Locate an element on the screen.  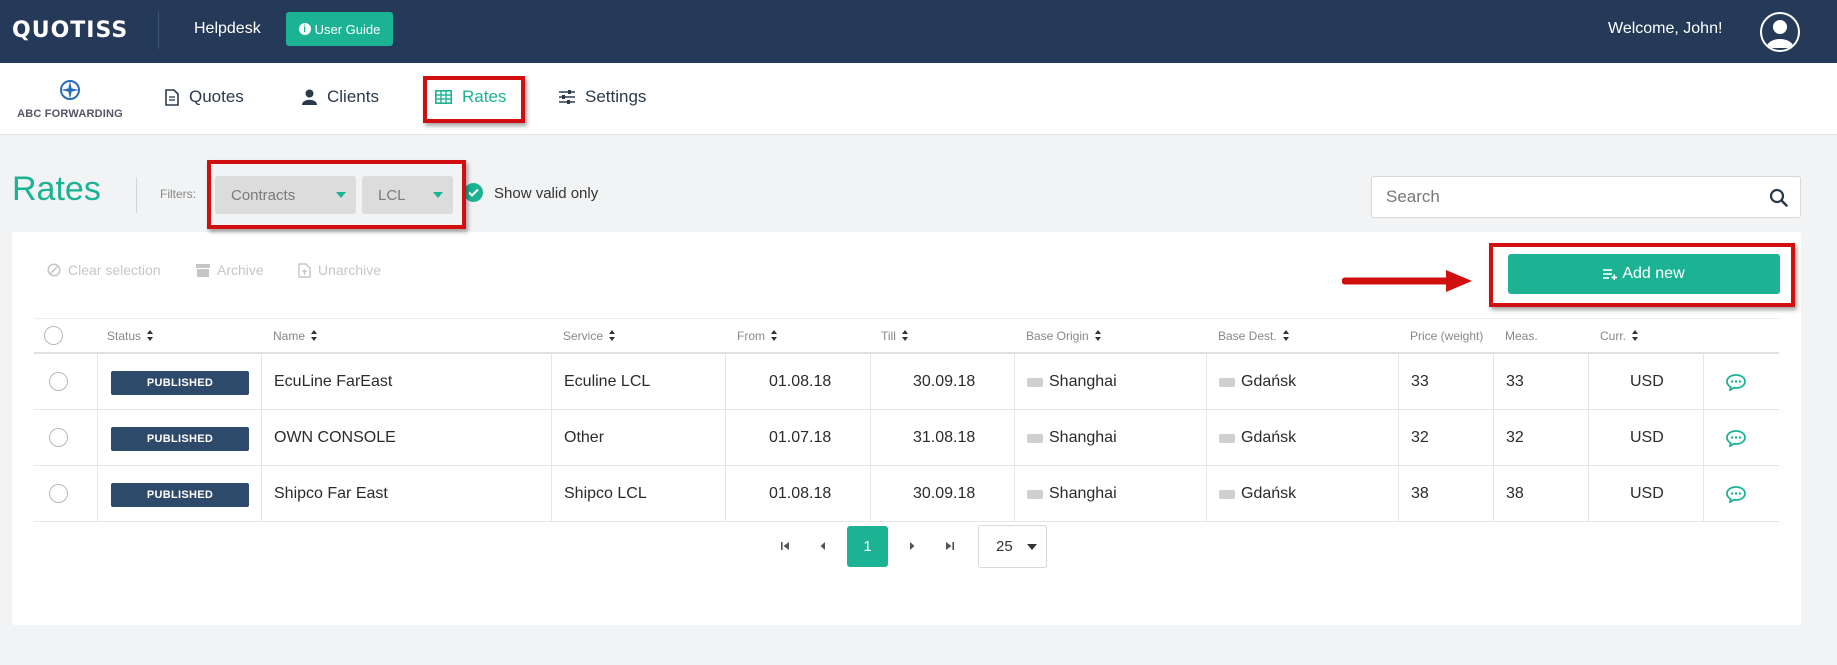
user-avatar-icon is located at coordinates (1780, 32).